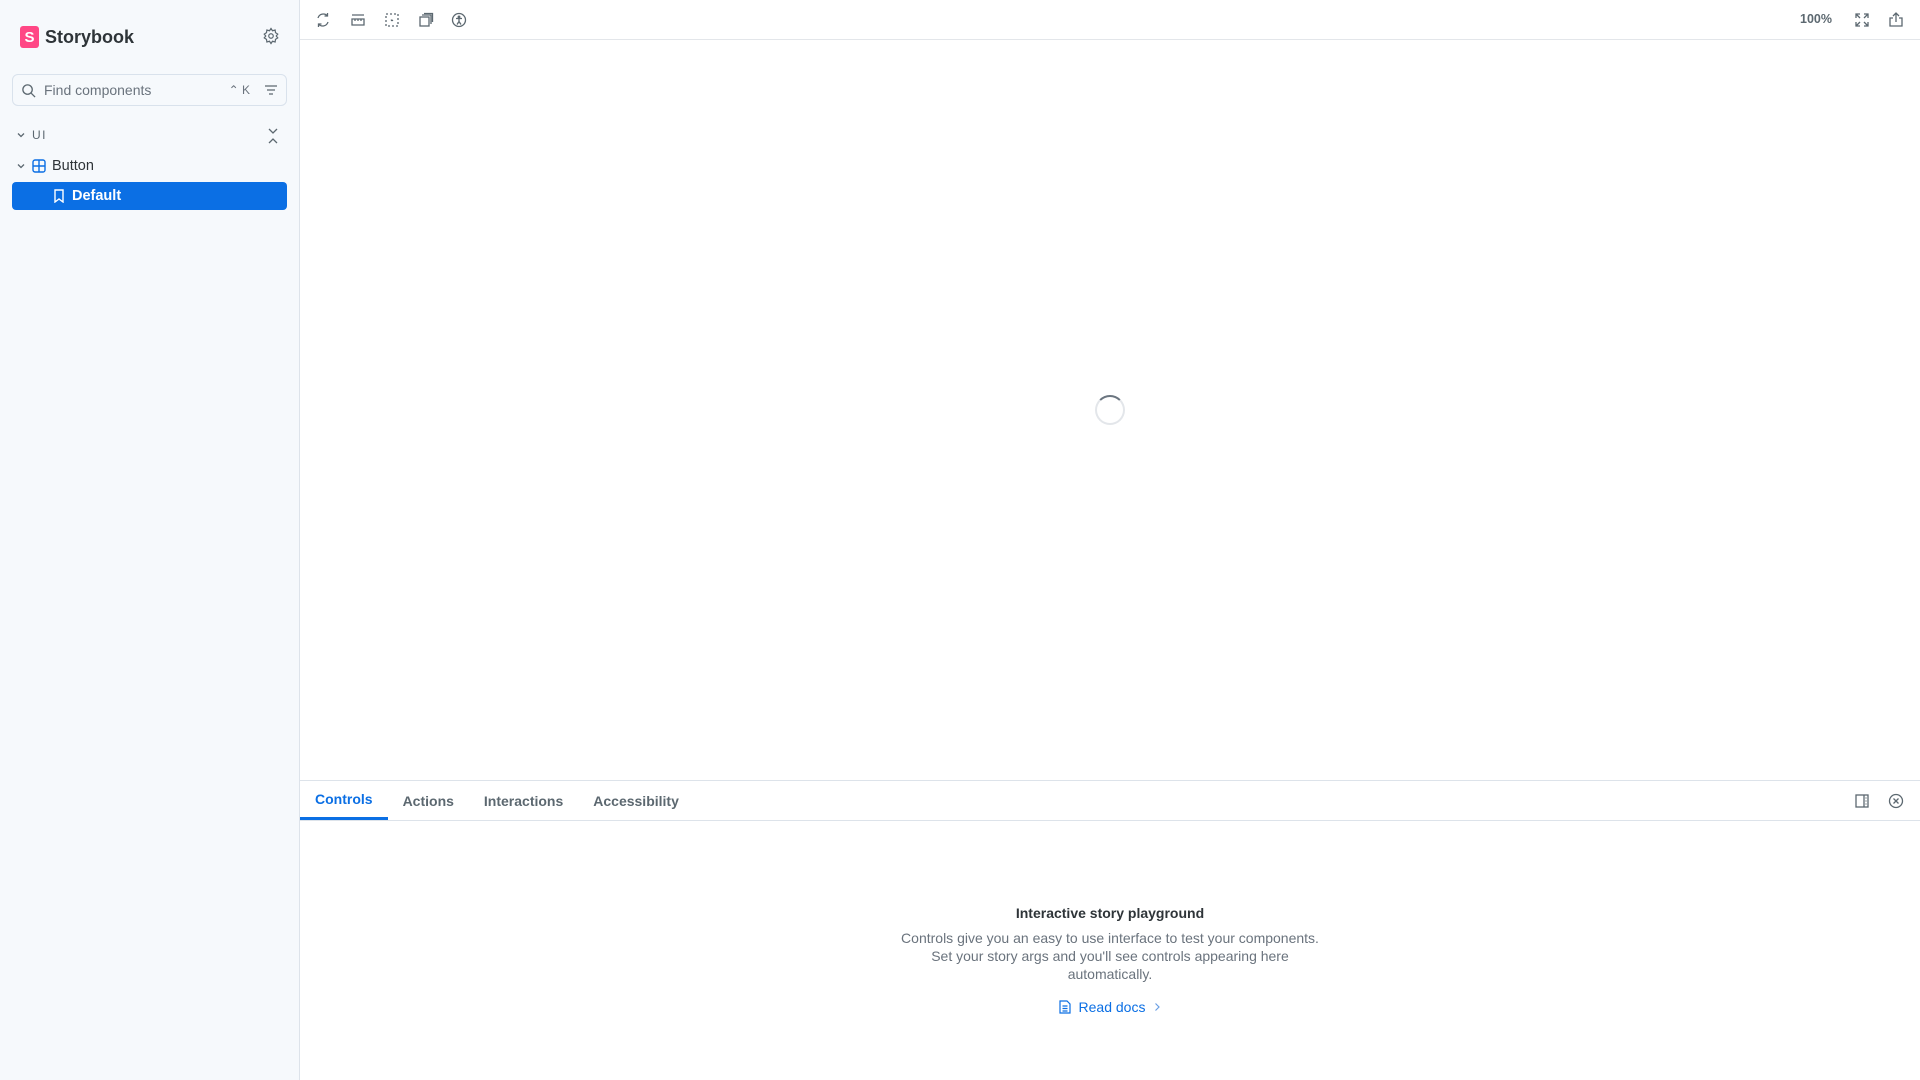 This screenshot has width=1920, height=1080. Describe the element at coordinates (523, 800) in the screenshot. I see `tab-interactions: Interactions` at that location.